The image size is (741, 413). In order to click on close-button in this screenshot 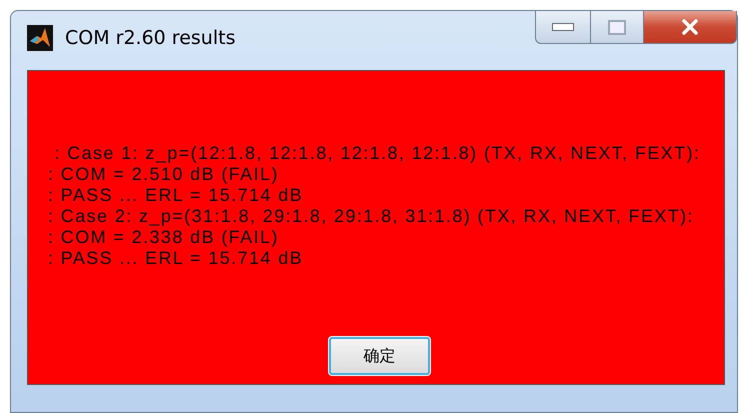, I will do `click(690, 27)`.